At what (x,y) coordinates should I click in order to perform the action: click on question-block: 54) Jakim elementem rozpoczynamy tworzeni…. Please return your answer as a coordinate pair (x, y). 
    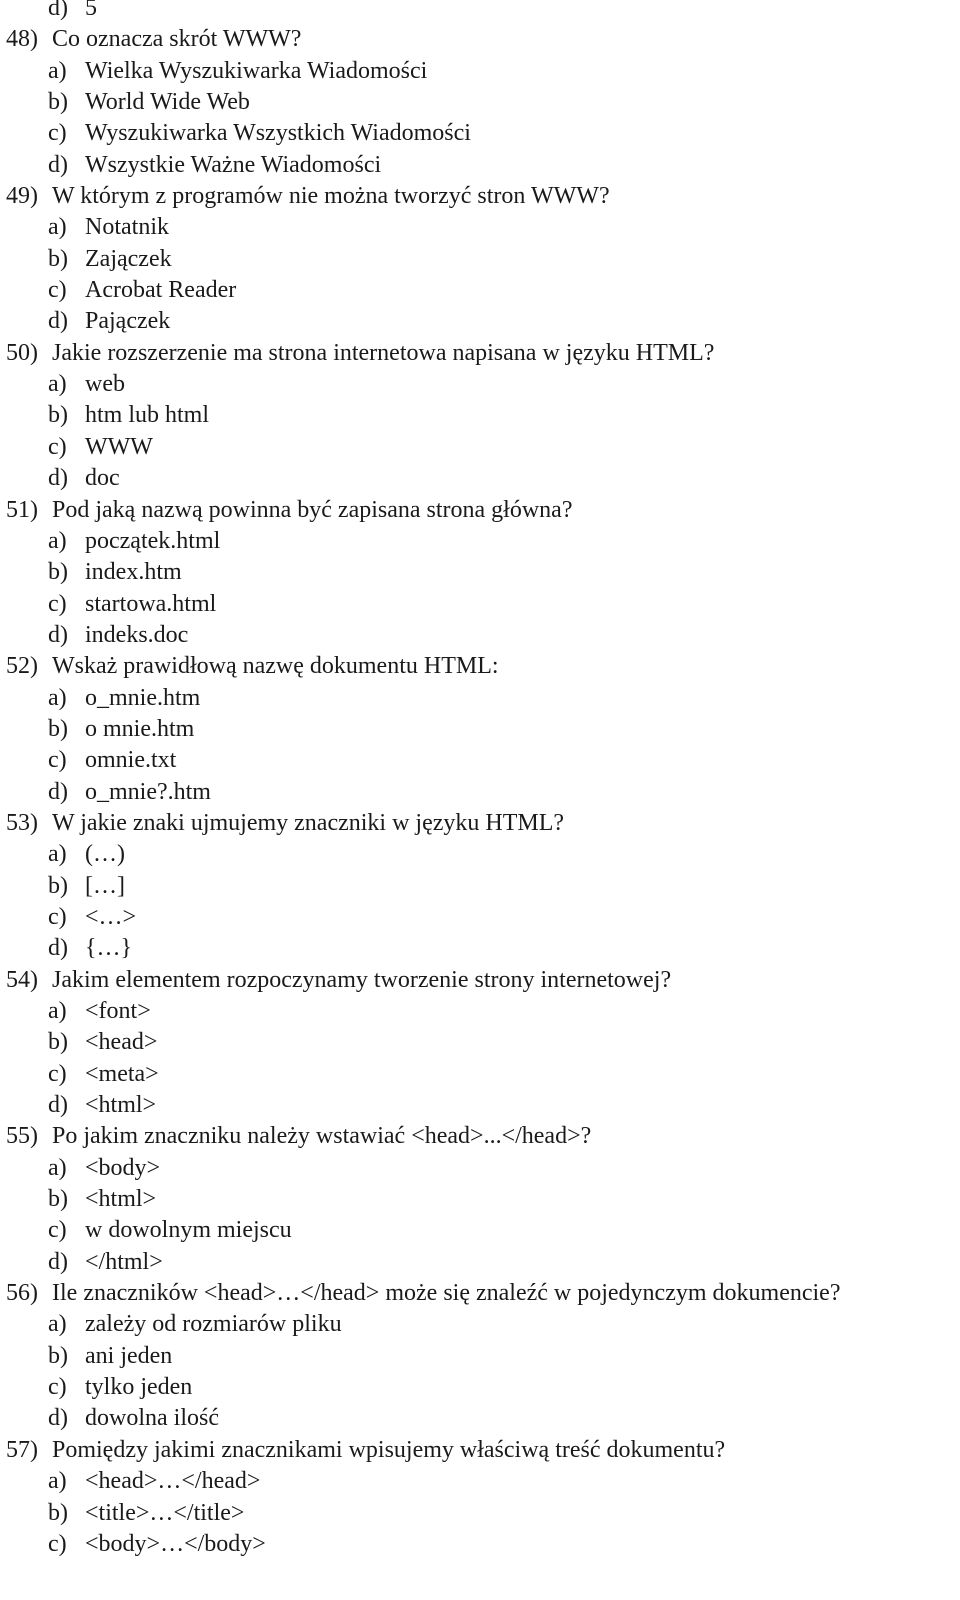
    Looking at the image, I should click on (480, 1043).